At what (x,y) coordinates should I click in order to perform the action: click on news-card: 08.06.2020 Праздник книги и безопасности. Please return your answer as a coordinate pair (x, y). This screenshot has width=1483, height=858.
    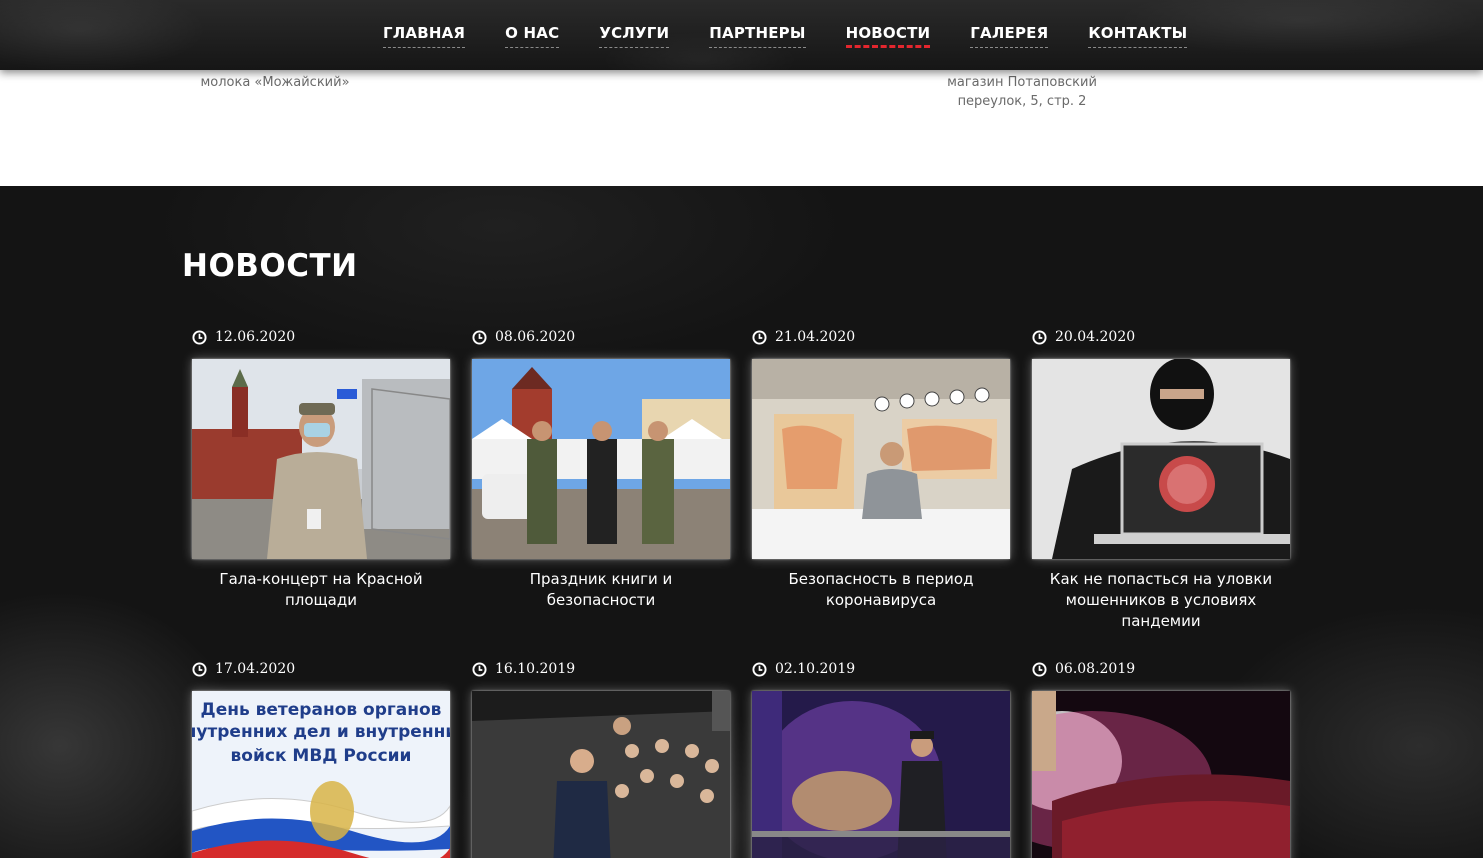
    Looking at the image, I should click on (601, 469).